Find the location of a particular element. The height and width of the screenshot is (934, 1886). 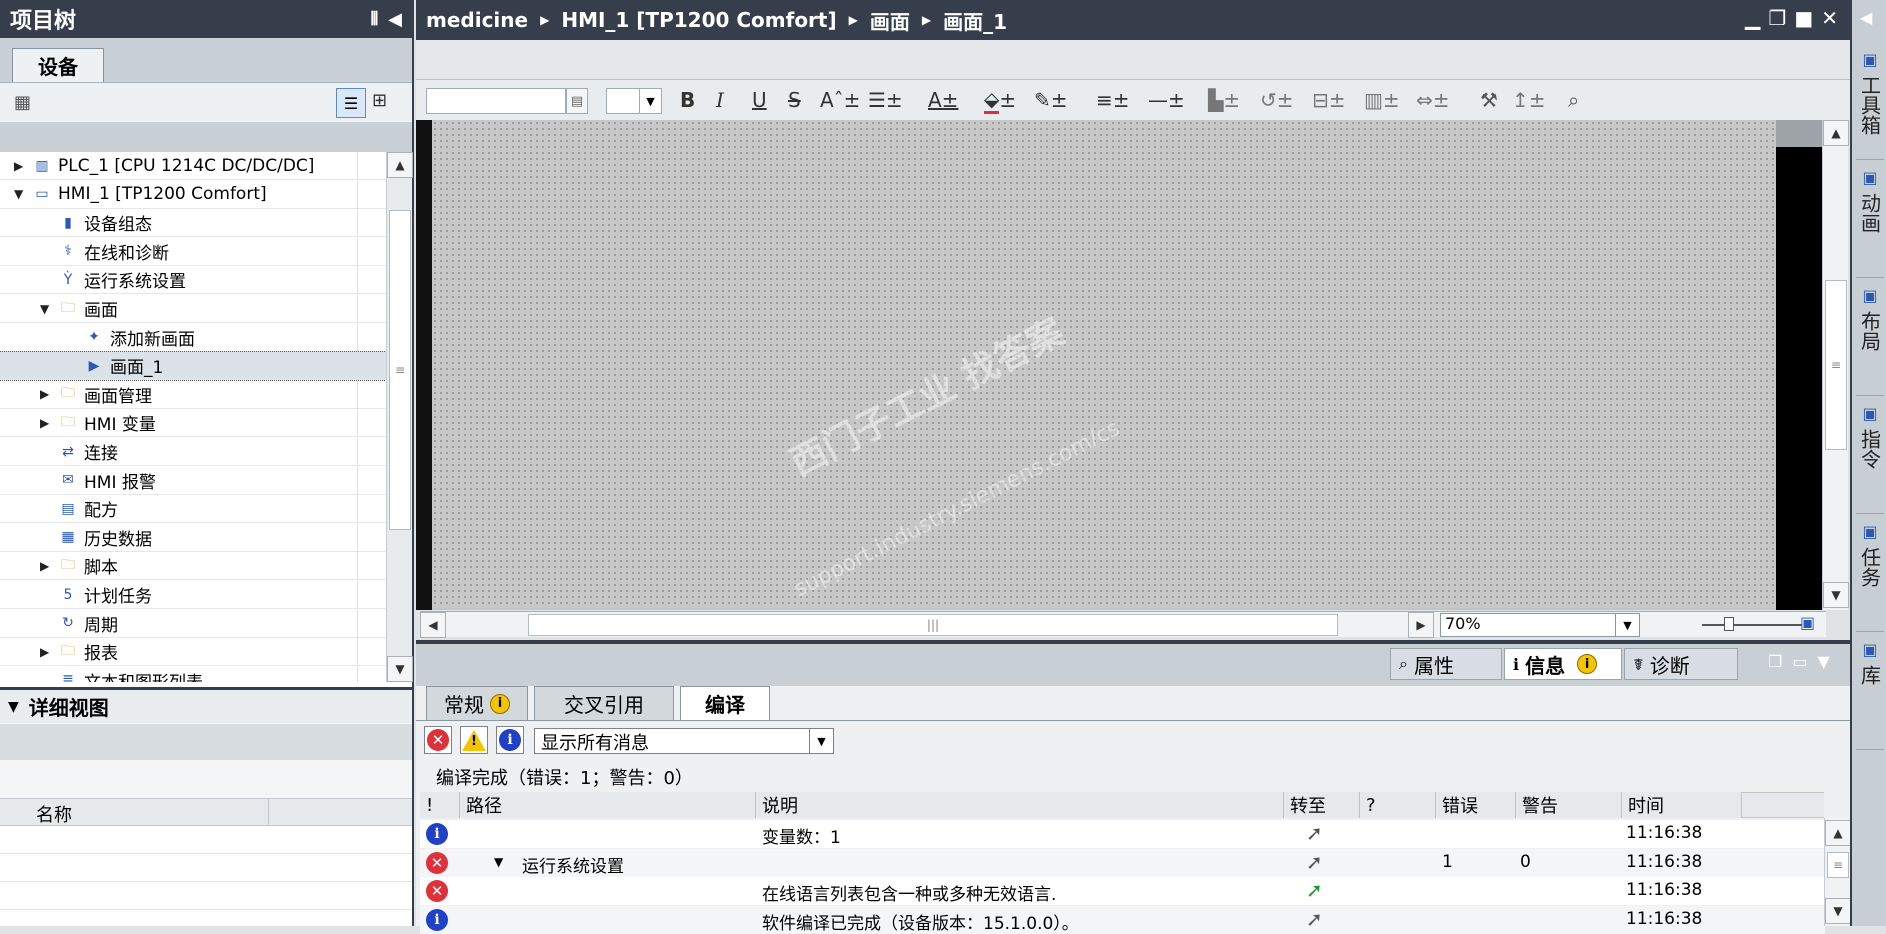

zoom-select: 70% ▼ is located at coordinates (1540, 625).